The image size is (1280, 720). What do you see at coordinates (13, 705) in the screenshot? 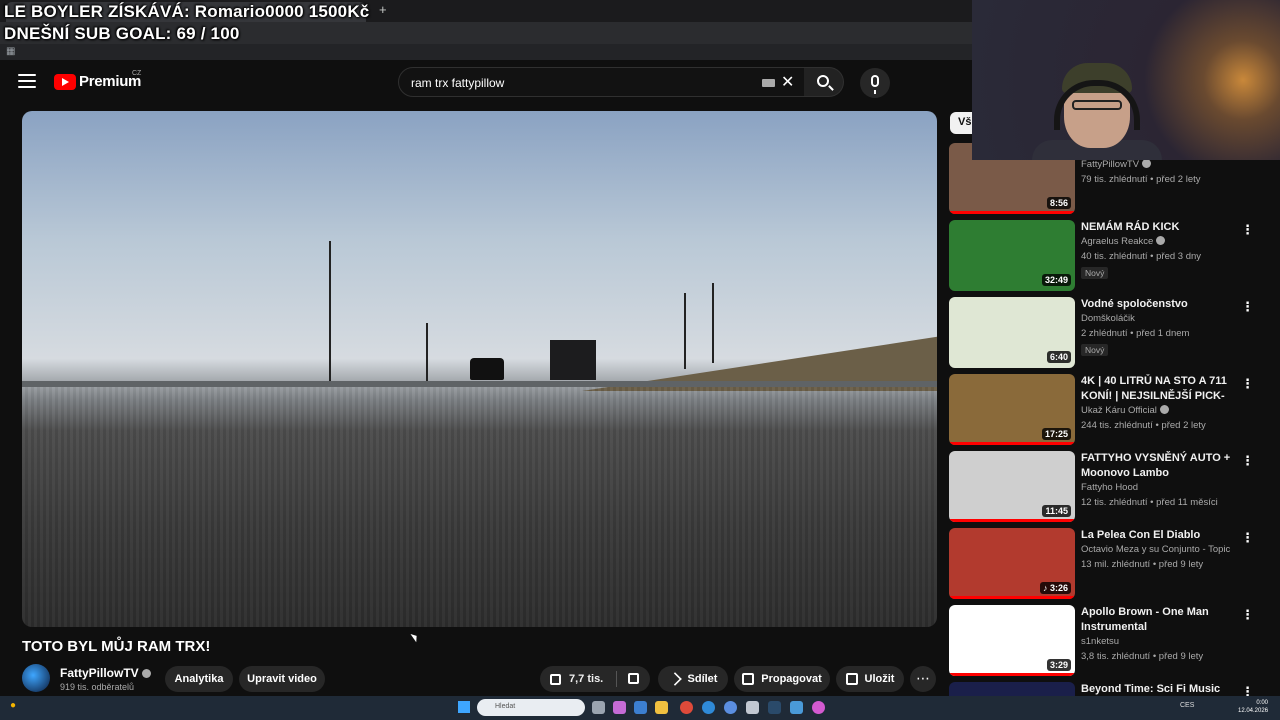
I see `weather-icon: ●` at bounding box center [13, 705].